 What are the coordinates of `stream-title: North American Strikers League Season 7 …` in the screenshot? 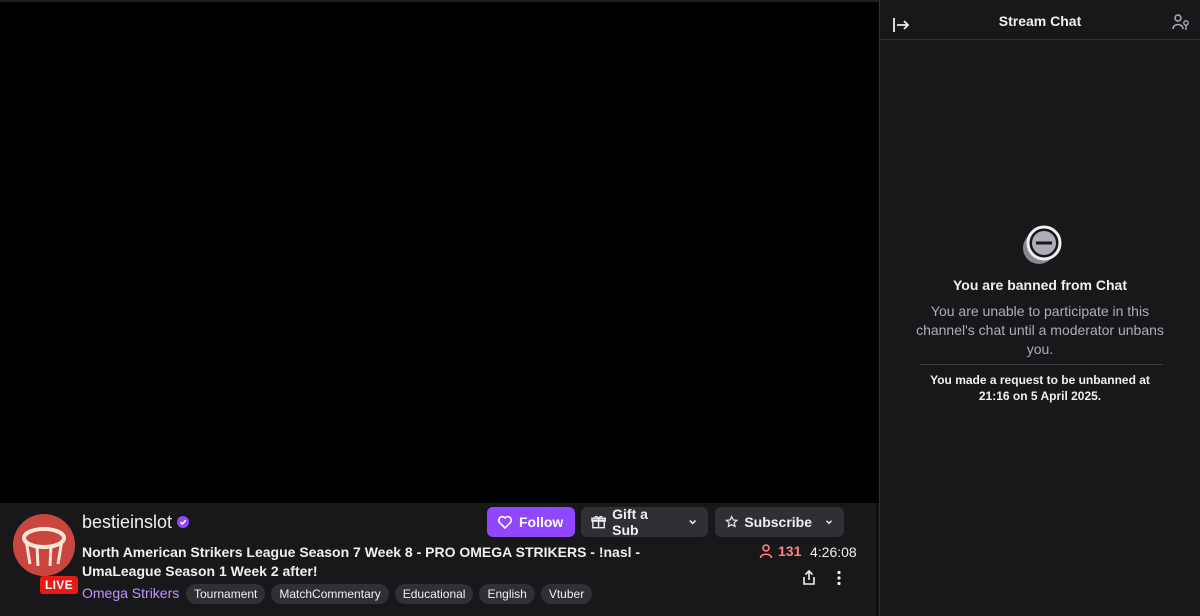 It's located at (361, 561).